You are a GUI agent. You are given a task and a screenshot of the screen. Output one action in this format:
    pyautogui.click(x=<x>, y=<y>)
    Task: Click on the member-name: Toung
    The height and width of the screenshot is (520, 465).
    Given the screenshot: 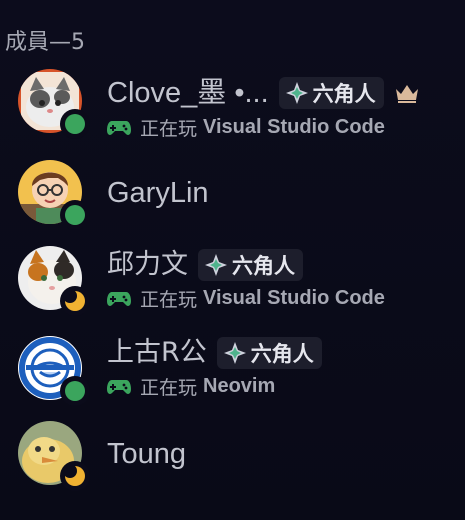 What is the action you would take?
    pyautogui.click(x=146, y=454)
    